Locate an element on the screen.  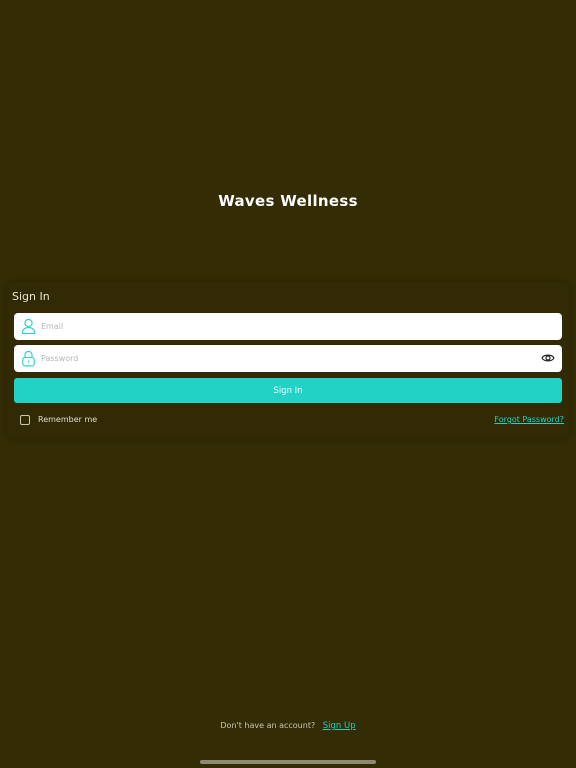
app-title: Waves Wellness is located at coordinates (288, 201).